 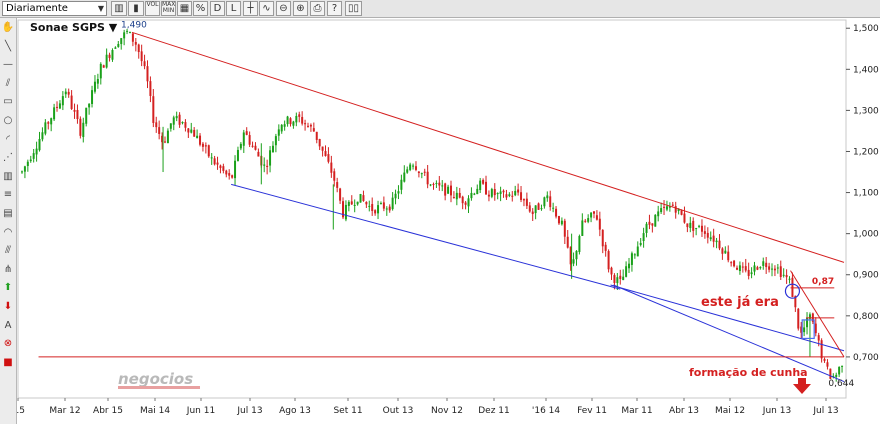 What do you see at coordinates (8, 28) in the screenshot?
I see `pan-hand-icon: ✋` at bounding box center [8, 28].